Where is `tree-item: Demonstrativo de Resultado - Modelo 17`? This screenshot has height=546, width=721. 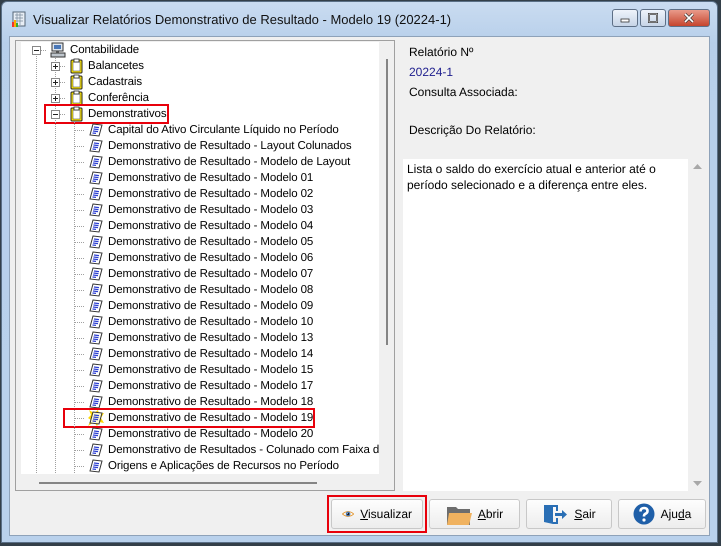 tree-item: Demonstrativo de Resultado - Modelo 17 is located at coordinates (211, 386).